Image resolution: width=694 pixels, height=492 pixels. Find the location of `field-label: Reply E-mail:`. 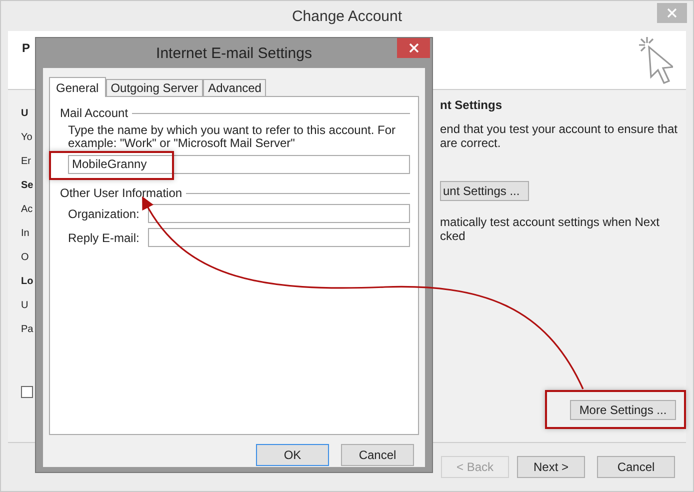

field-label: Reply E-mail: is located at coordinates (104, 237).